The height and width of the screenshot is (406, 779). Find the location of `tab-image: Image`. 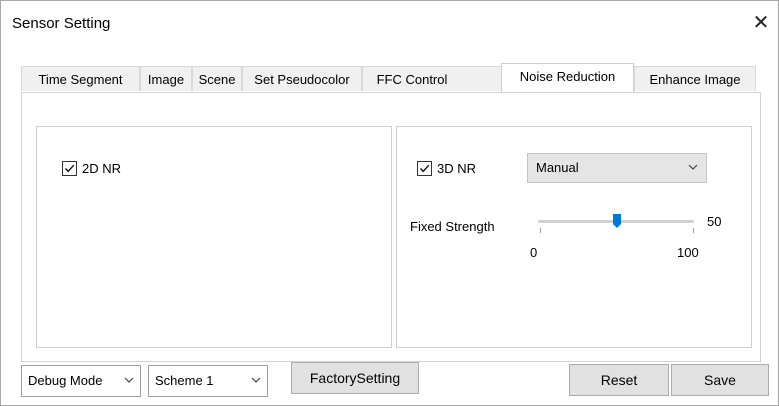

tab-image: Image is located at coordinates (166, 78).